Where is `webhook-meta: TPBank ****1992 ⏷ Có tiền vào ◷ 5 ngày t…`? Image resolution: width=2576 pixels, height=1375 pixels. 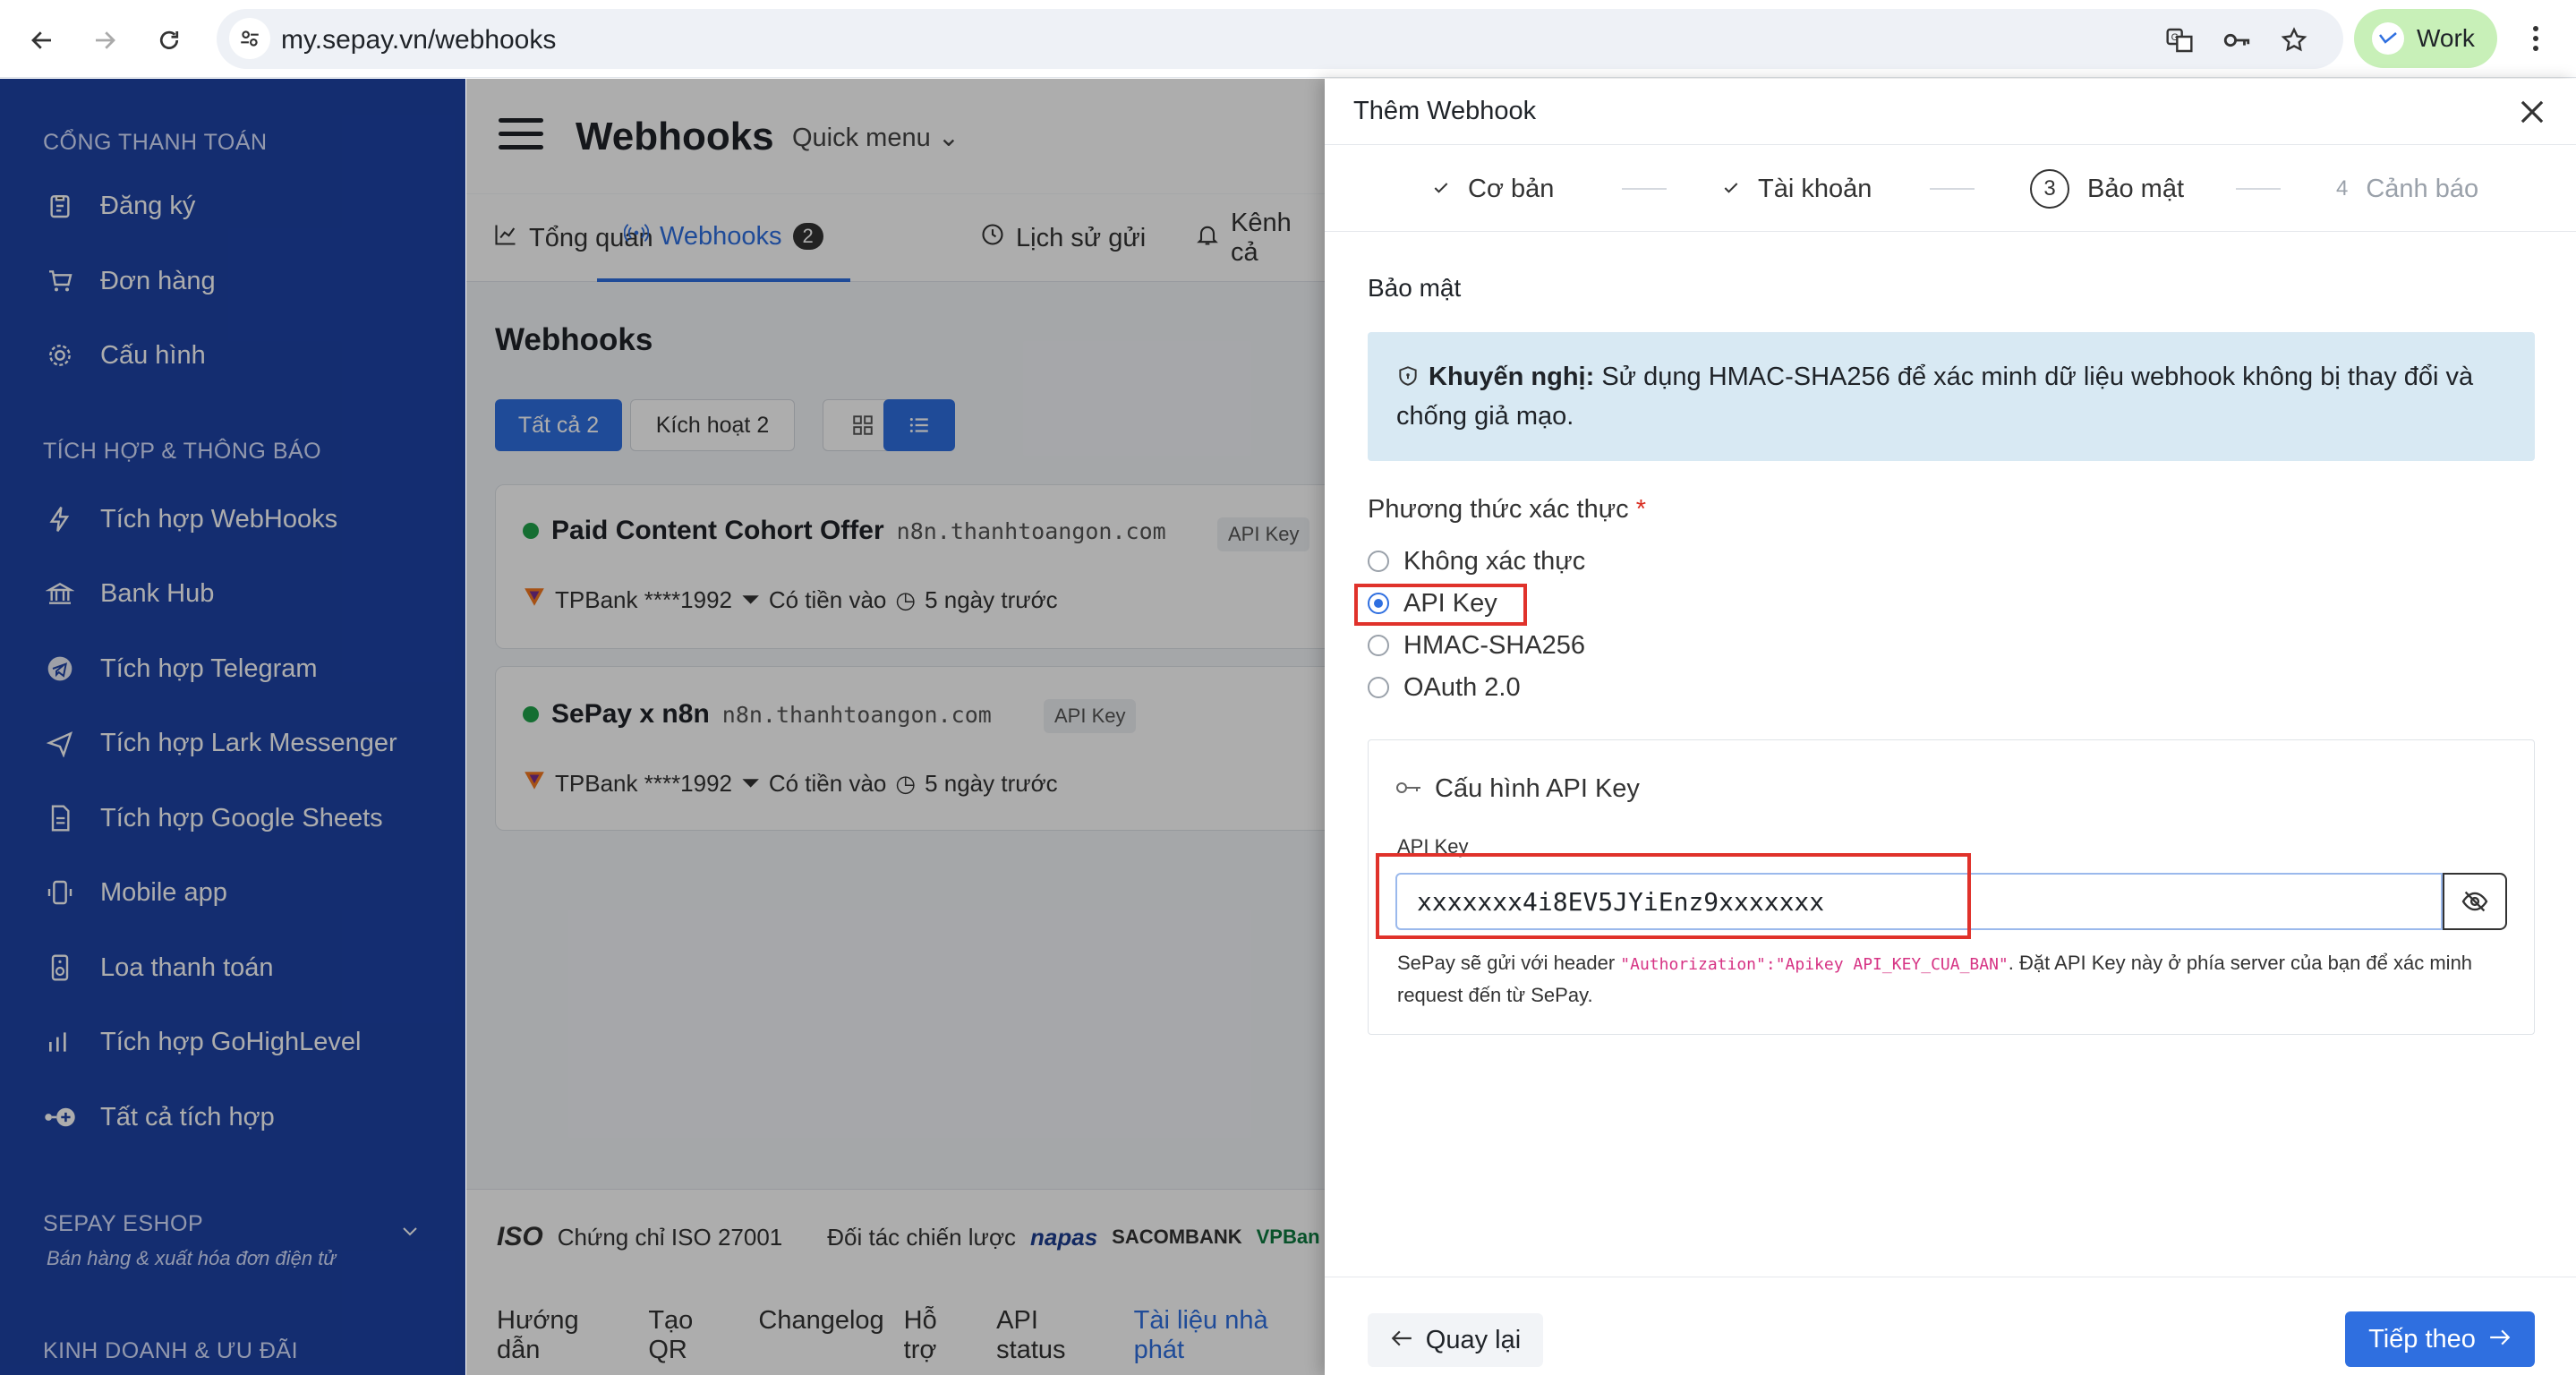 webhook-meta: TPBank ****1992 ⏷ Có tiền vào ◷ 5 ngày t… is located at coordinates (790, 783).